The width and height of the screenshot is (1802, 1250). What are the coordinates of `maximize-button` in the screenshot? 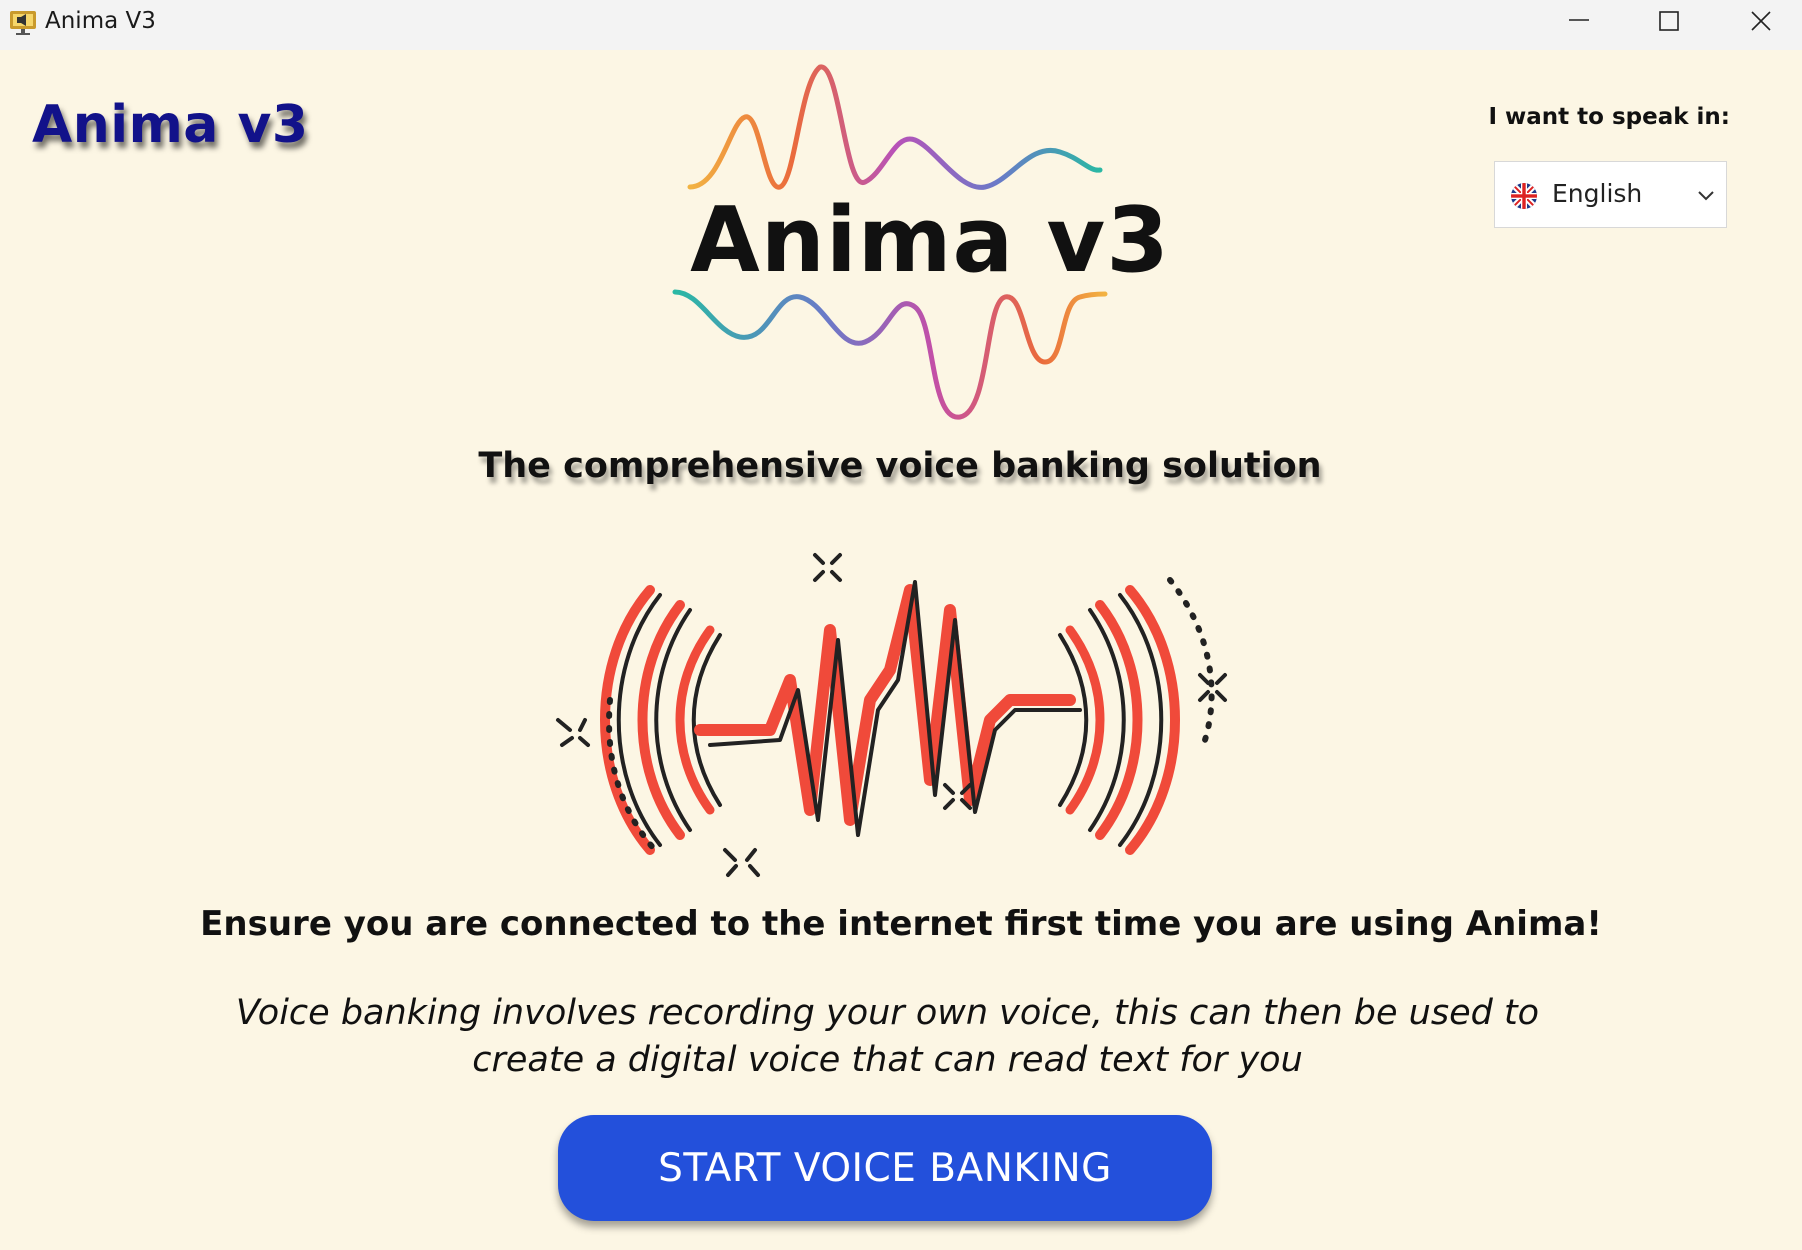 It's located at (1668, 22).